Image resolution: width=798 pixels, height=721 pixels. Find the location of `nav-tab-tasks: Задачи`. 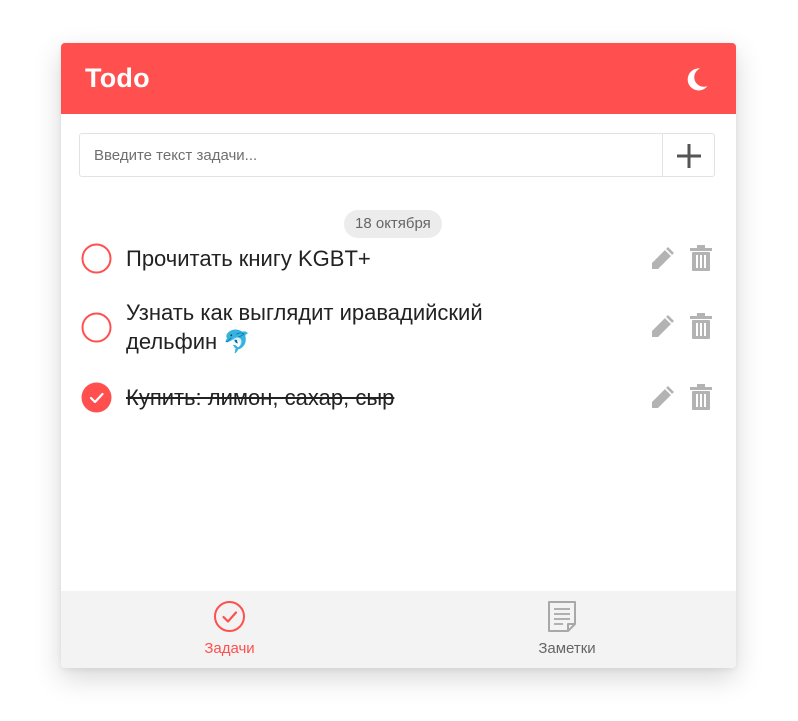

nav-tab-tasks: Задачи is located at coordinates (229, 629).